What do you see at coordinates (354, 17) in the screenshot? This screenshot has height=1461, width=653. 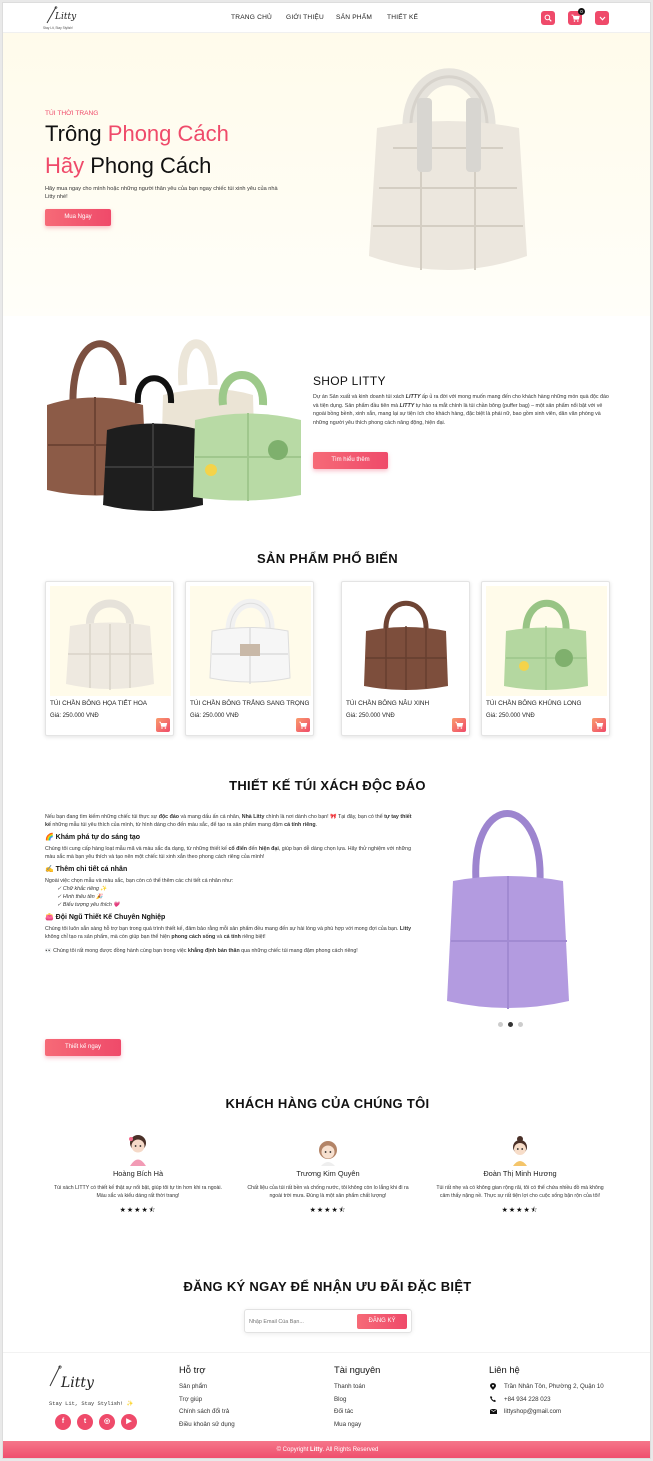 I see `nav-san-pham: SẢN PHẨM` at bounding box center [354, 17].